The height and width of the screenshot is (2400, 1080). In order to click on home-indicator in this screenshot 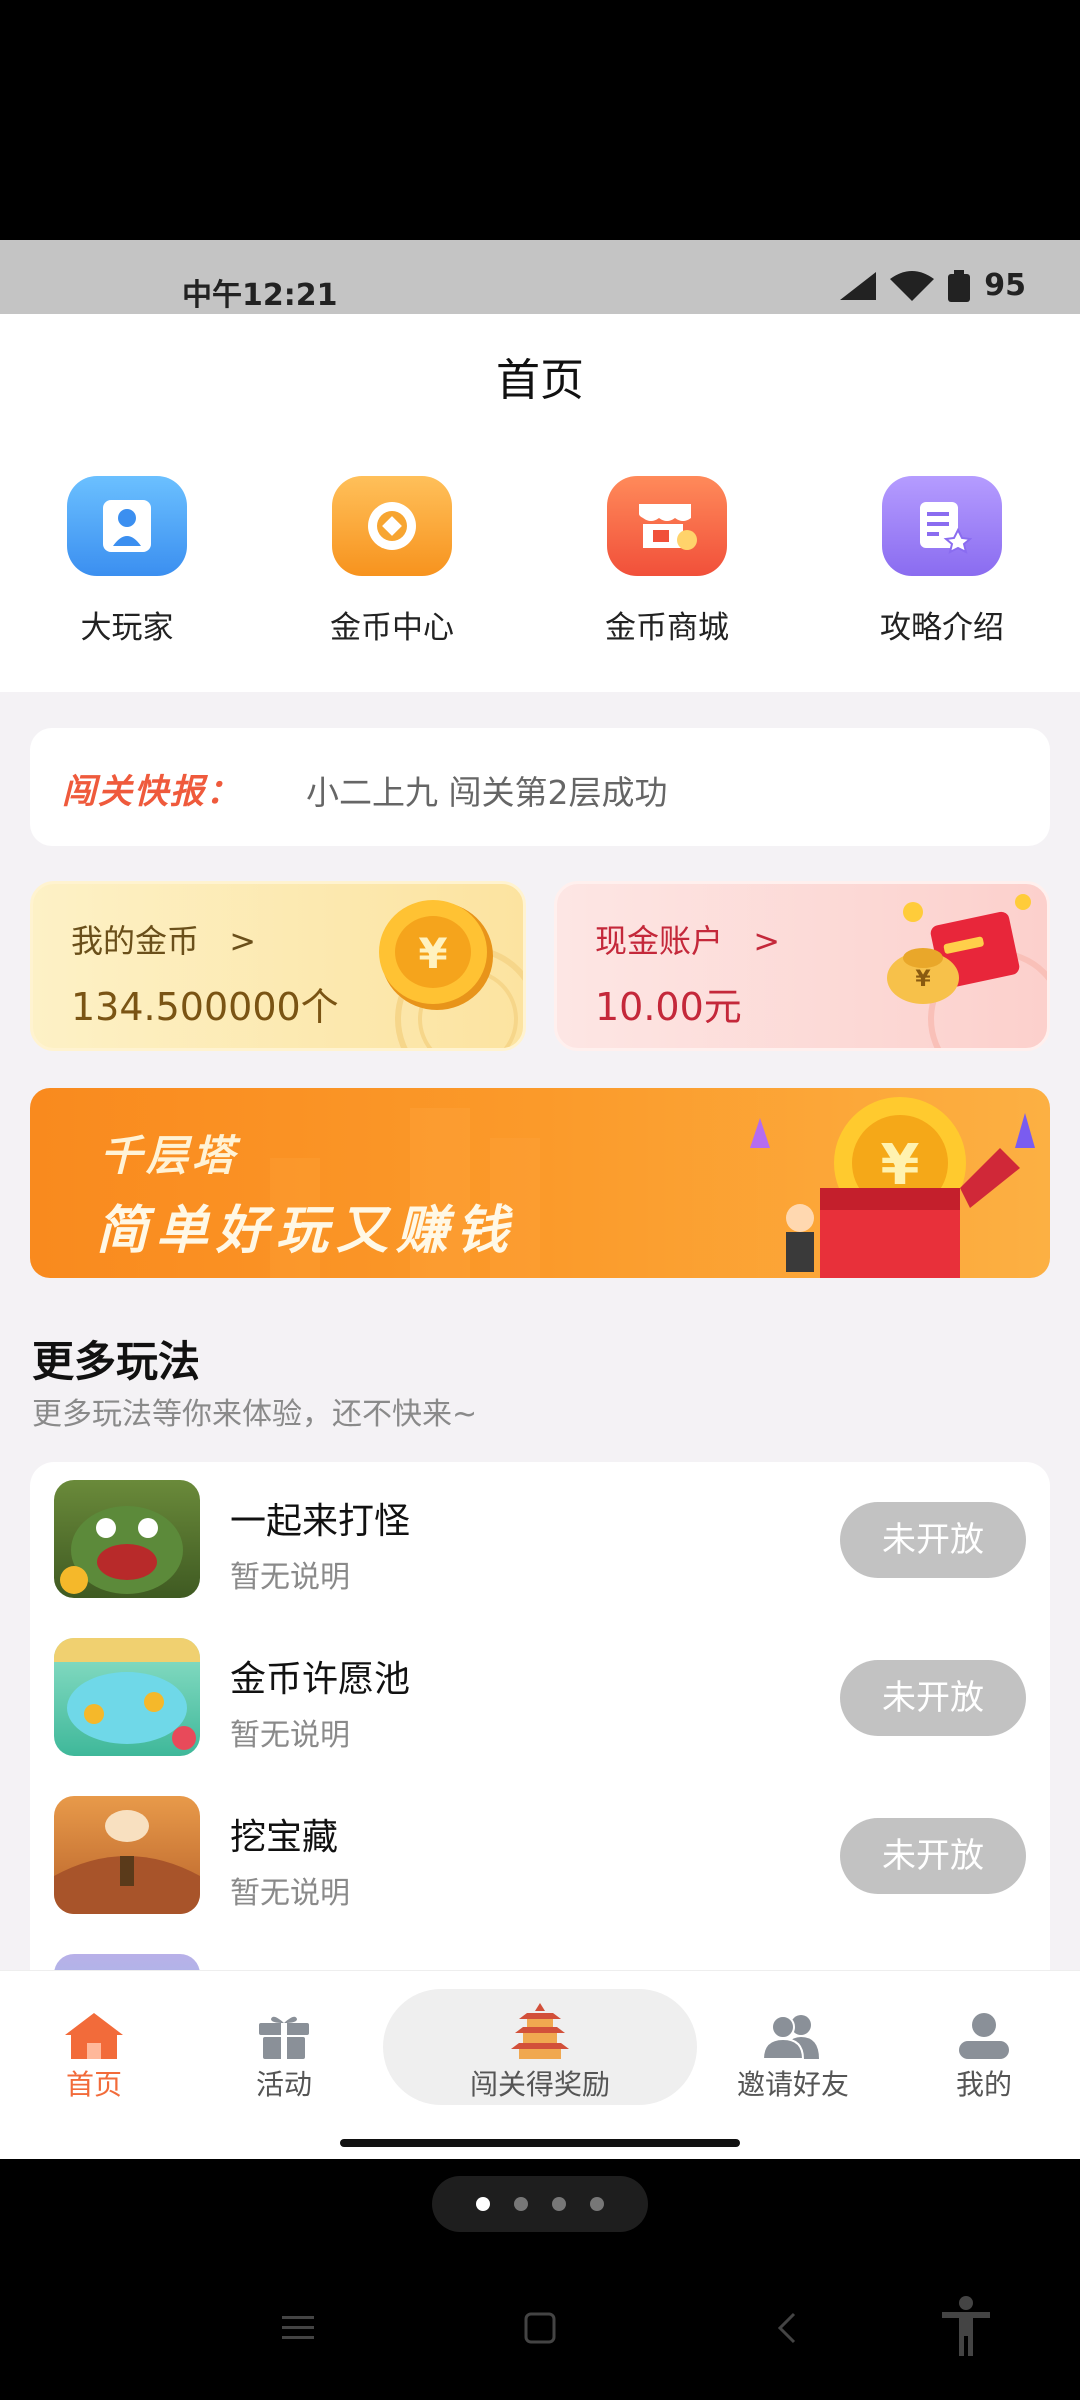, I will do `click(540, 2143)`.